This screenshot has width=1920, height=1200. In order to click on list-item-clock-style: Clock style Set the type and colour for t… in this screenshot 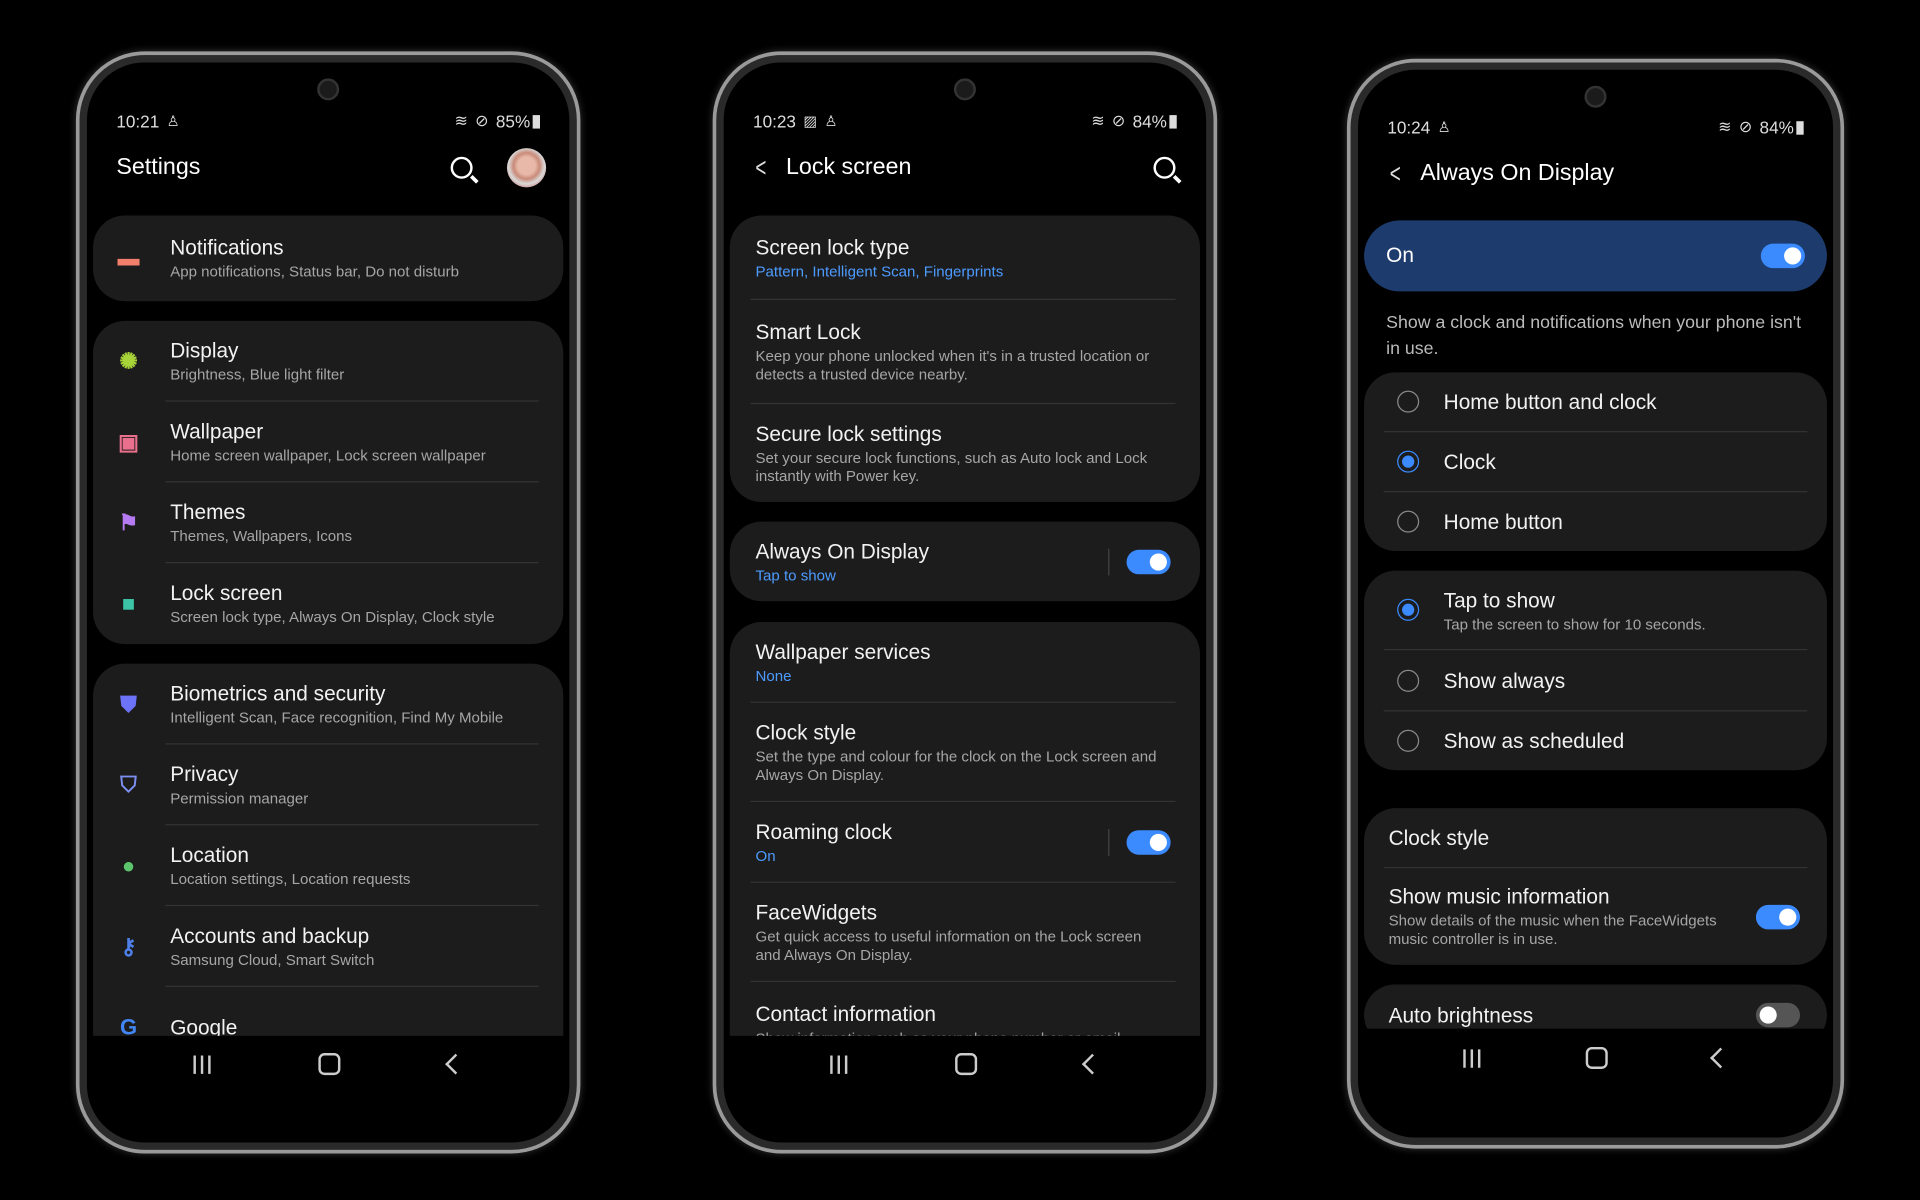, I will do `click(965, 753)`.